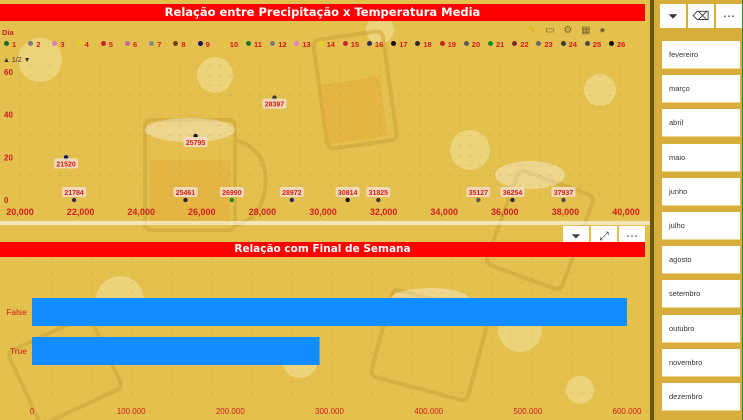 This screenshot has width=743, height=420. I want to click on month-item: agosto, so click(701, 260).